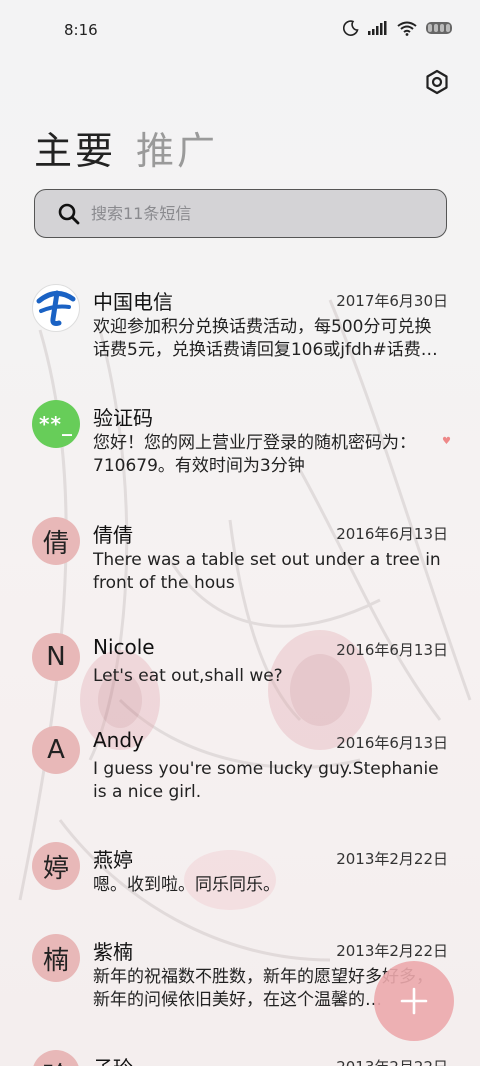  Describe the element at coordinates (377, 28) in the screenshot. I see `signal-icon` at that location.